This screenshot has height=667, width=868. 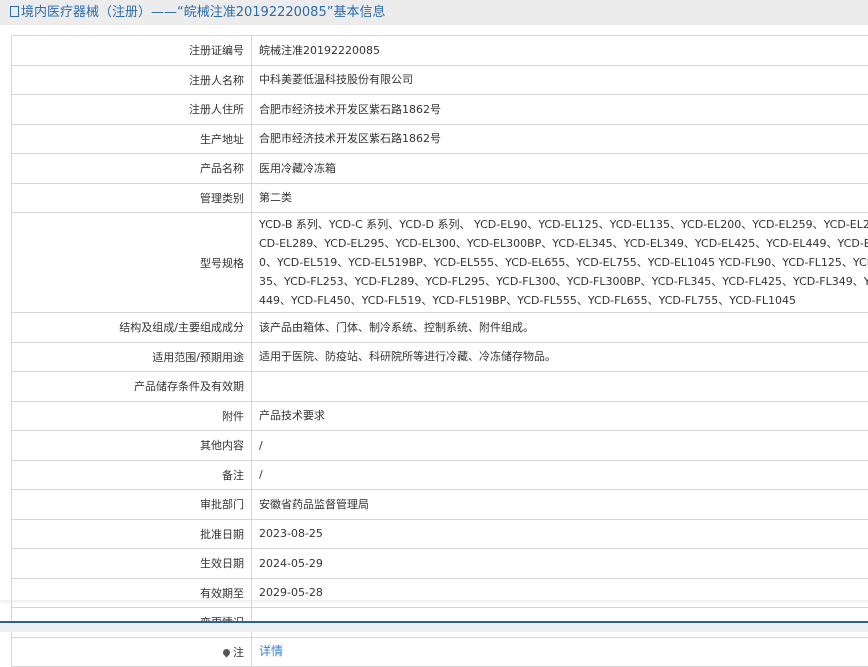 What do you see at coordinates (560, 652) in the screenshot?
I see `note-value-cell: 详情` at bounding box center [560, 652].